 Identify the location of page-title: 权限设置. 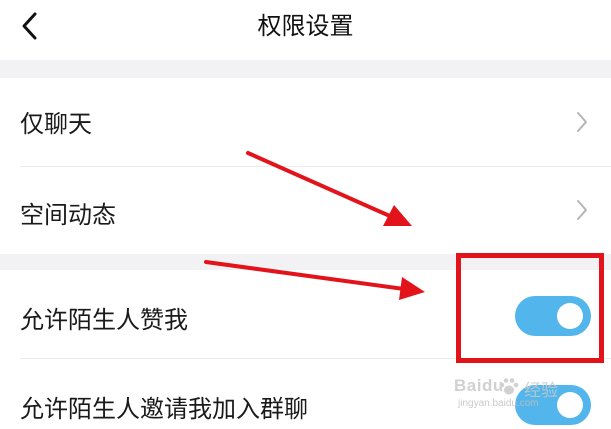
(305, 26).